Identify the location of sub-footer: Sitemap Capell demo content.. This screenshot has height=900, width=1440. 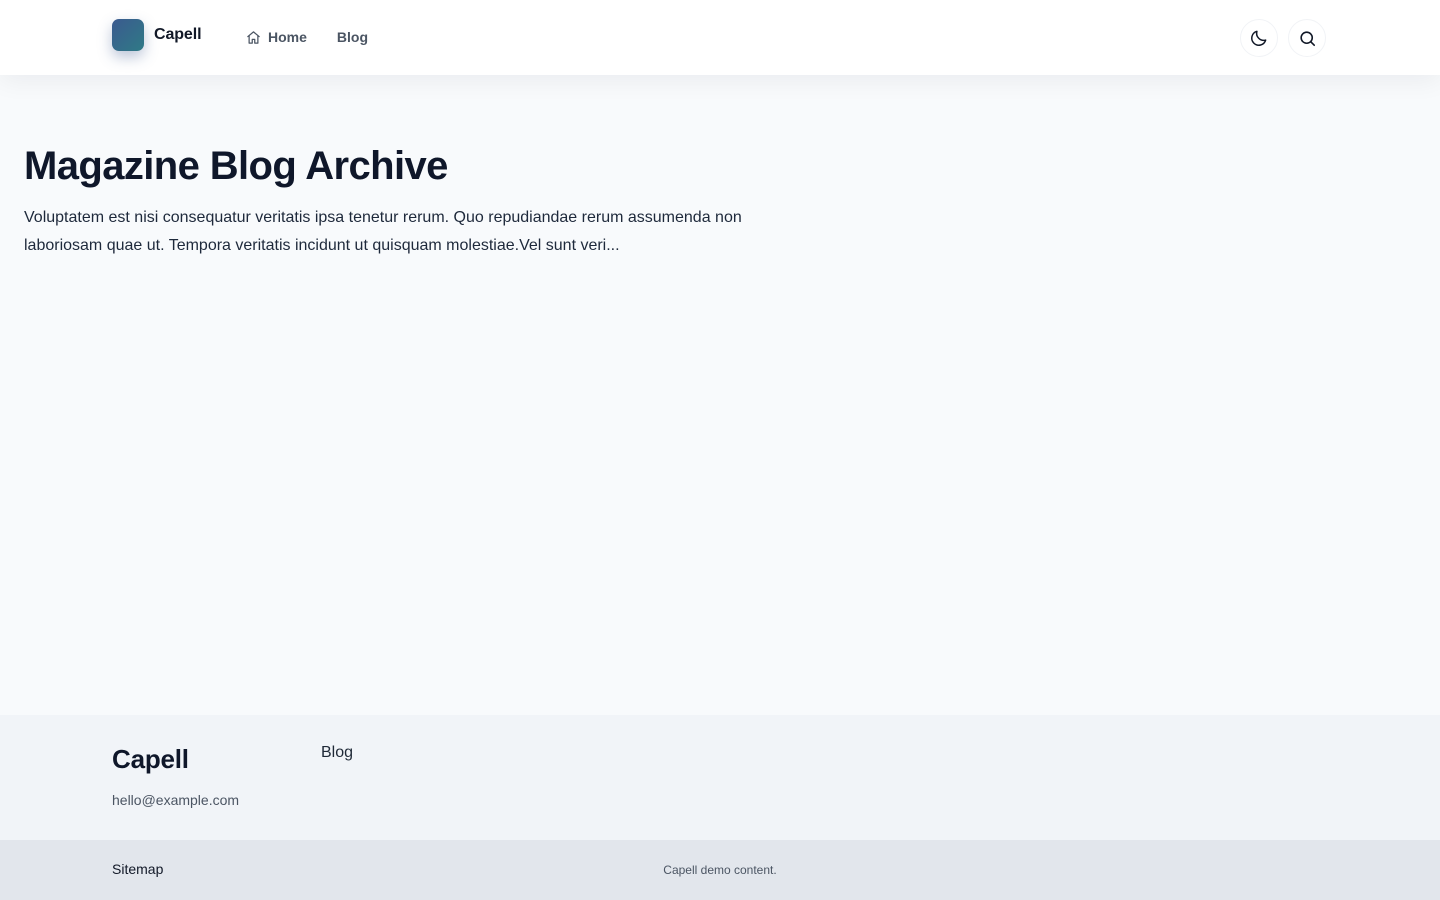
(720, 870).